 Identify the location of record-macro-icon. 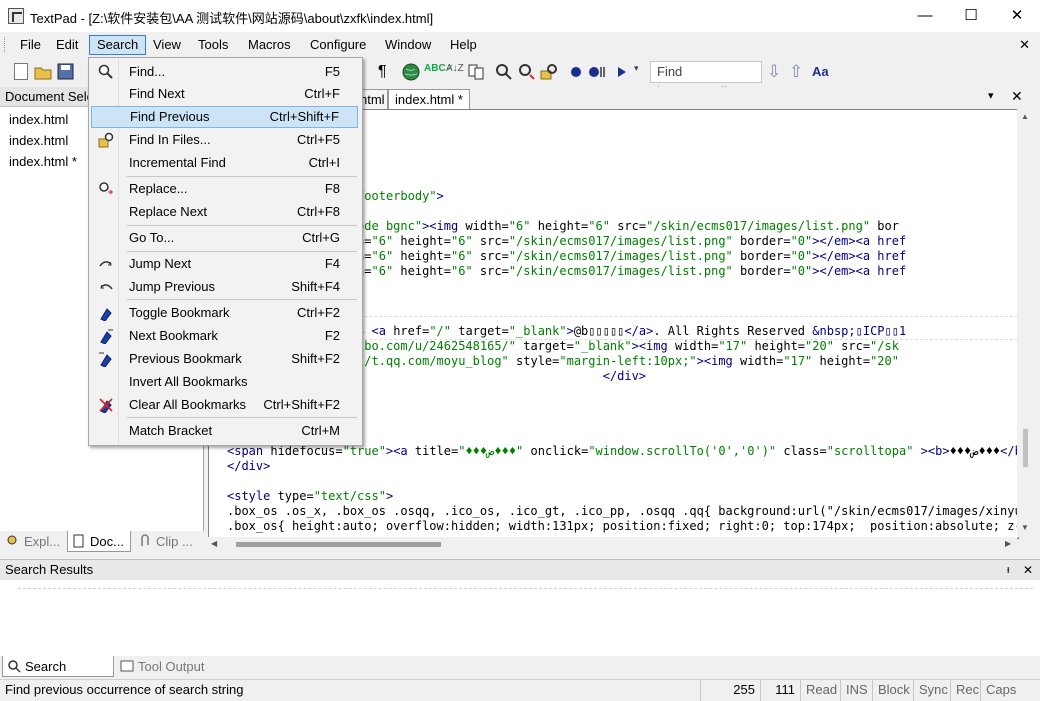
(579, 72).